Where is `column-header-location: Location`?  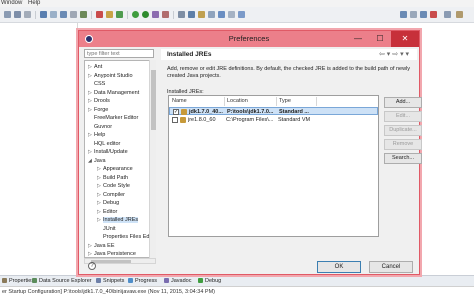
column-header-location: Location is located at coordinates (250, 101).